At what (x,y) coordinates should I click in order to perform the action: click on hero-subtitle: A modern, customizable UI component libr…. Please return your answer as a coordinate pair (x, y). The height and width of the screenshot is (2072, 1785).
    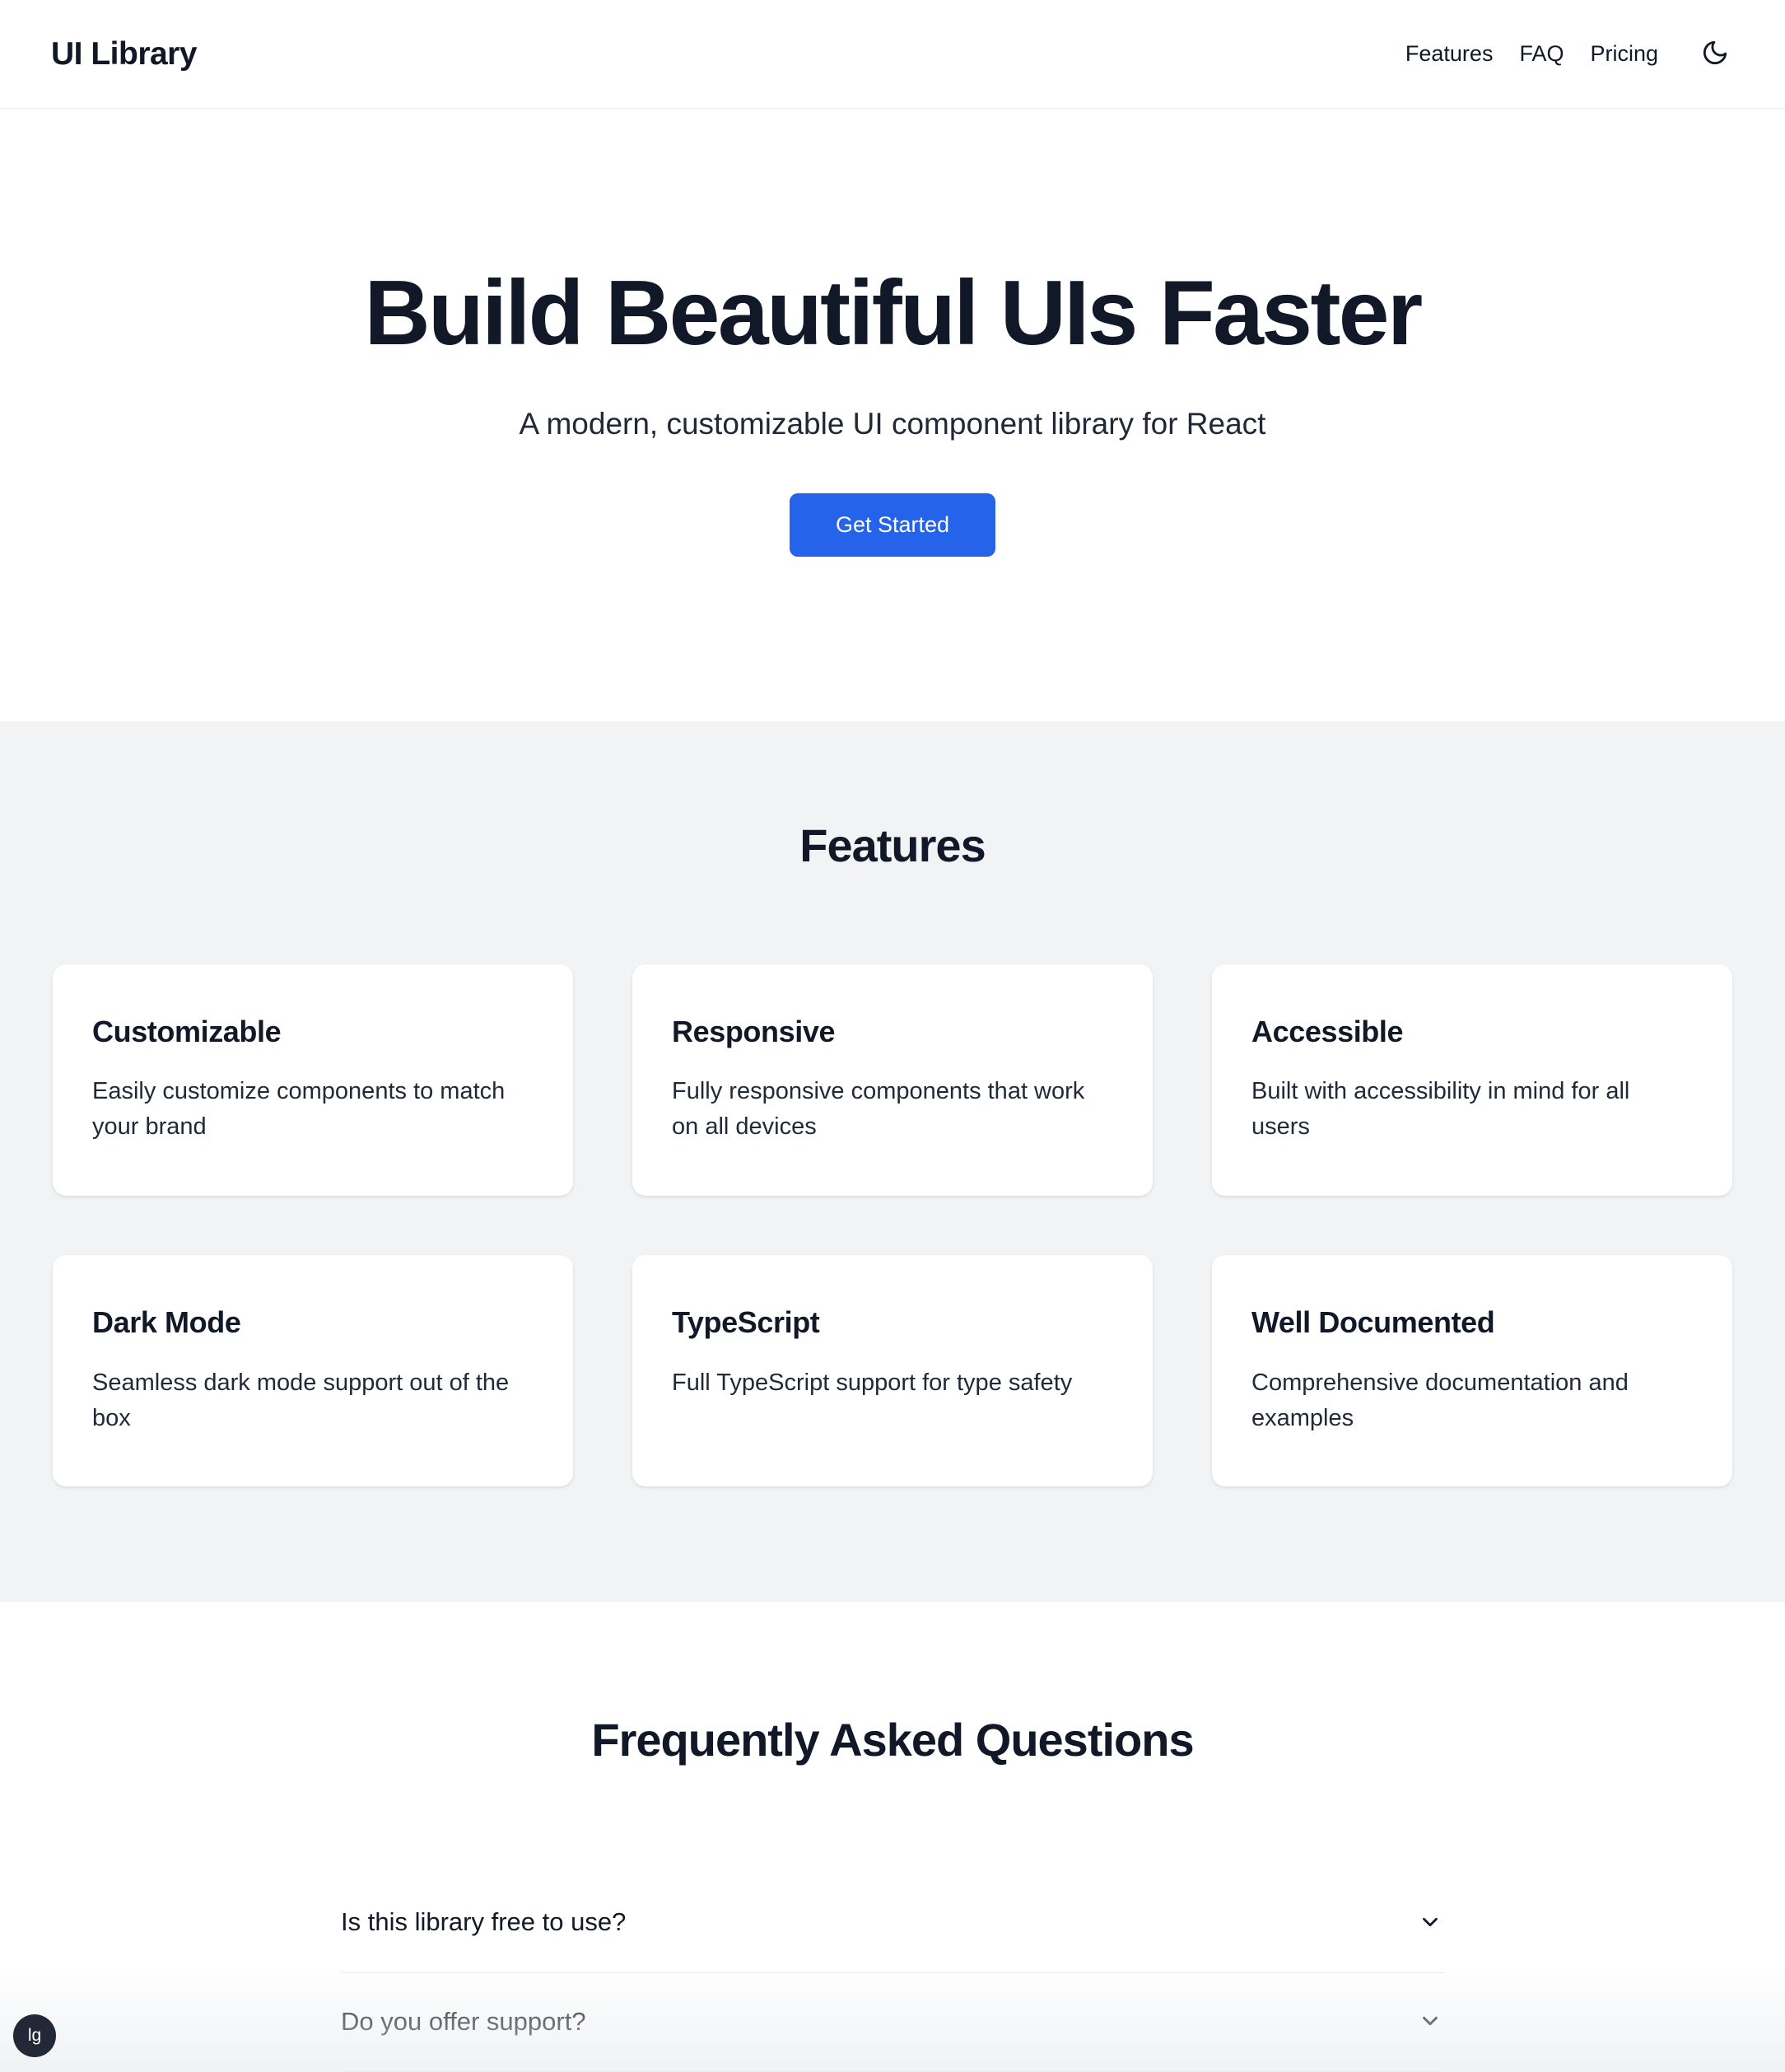
    Looking at the image, I should click on (892, 423).